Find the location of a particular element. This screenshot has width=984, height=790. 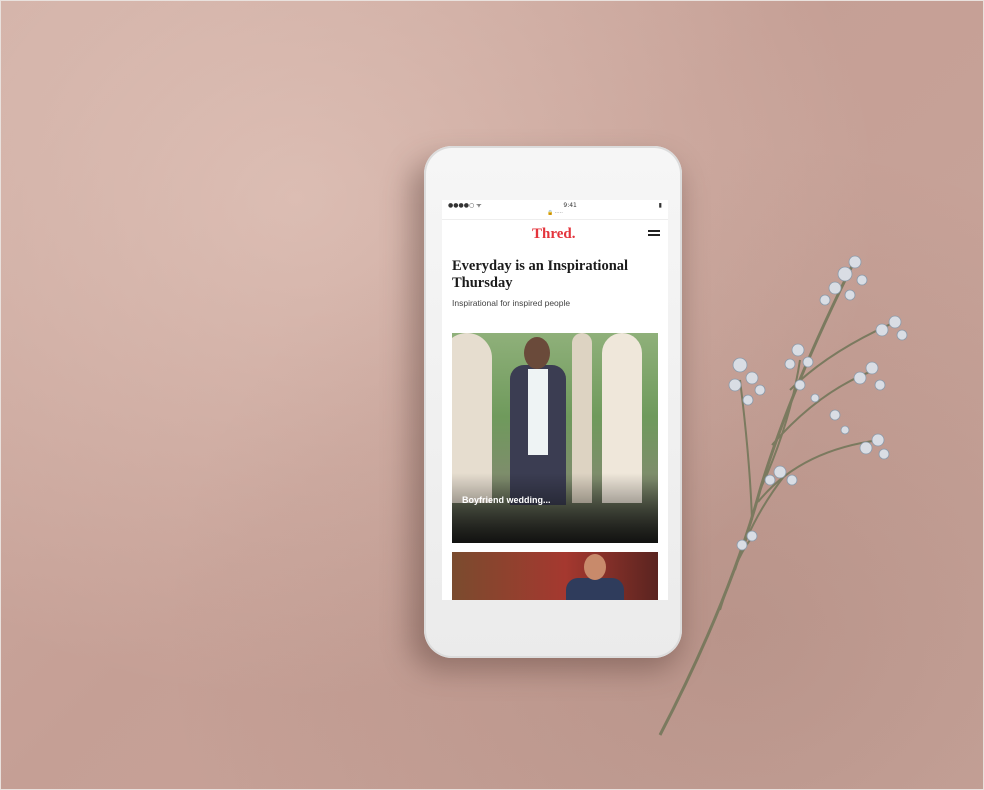

app-logo: Thred. is located at coordinates (553, 234).